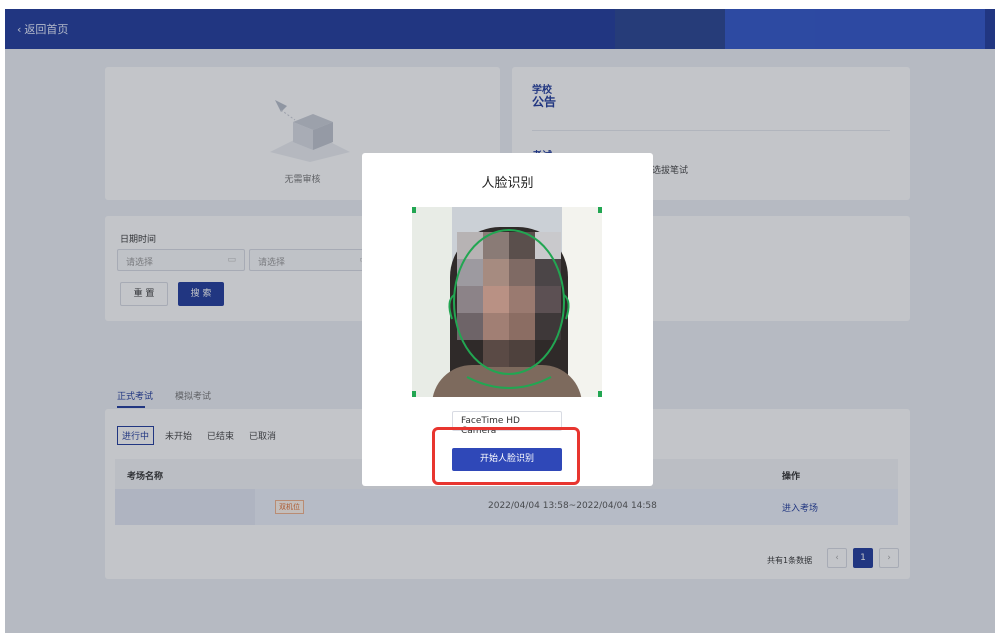 Image resolution: width=1000 pixels, height=633 pixels. What do you see at coordinates (509, 309) in the screenshot?
I see `face-guide-icon` at bounding box center [509, 309].